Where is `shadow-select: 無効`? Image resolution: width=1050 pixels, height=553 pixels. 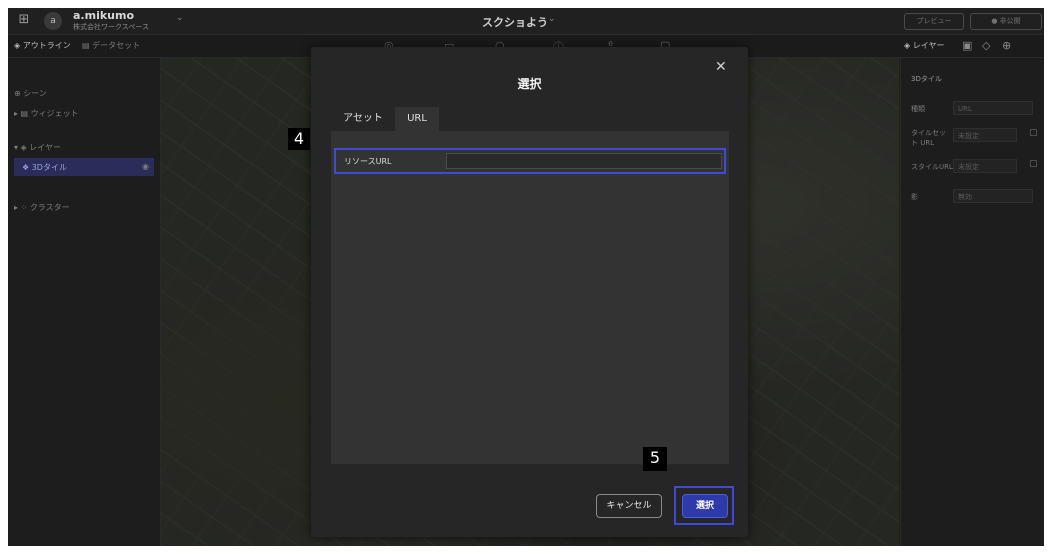
shadow-select: 無効 is located at coordinates (993, 196).